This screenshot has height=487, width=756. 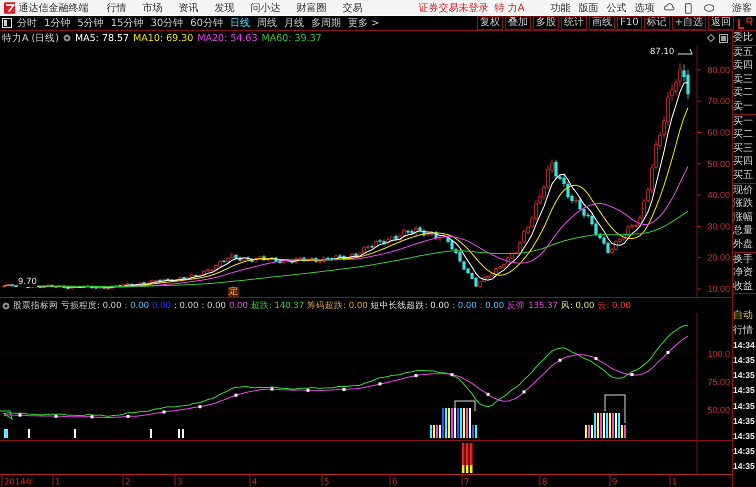 What do you see at coordinates (116, 8) in the screenshot?
I see `menu-item: 行情` at bounding box center [116, 8].